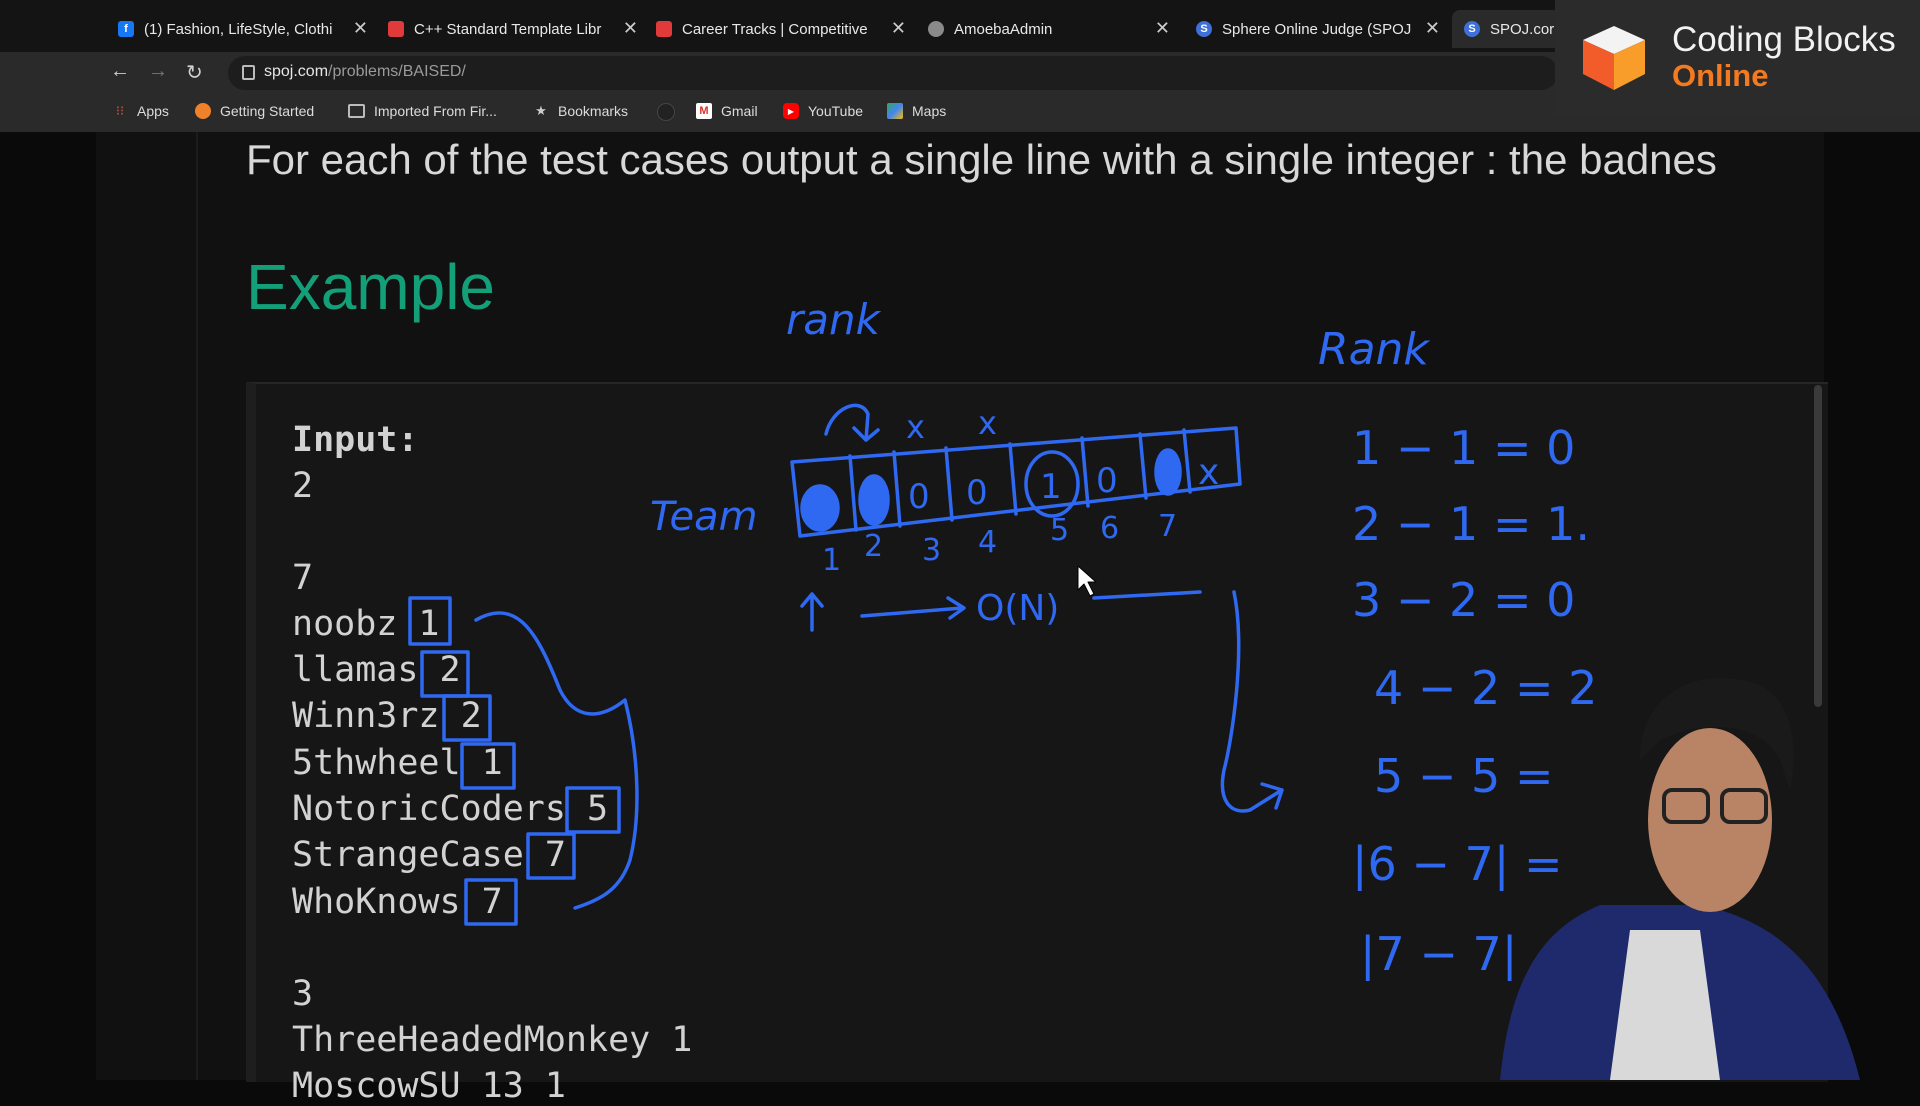 The height and width of the screenshot is (1106, 1920). Describe the element at coordinates (1614, 58) in the screenshot. I see `cube-logo-icon` at that location.